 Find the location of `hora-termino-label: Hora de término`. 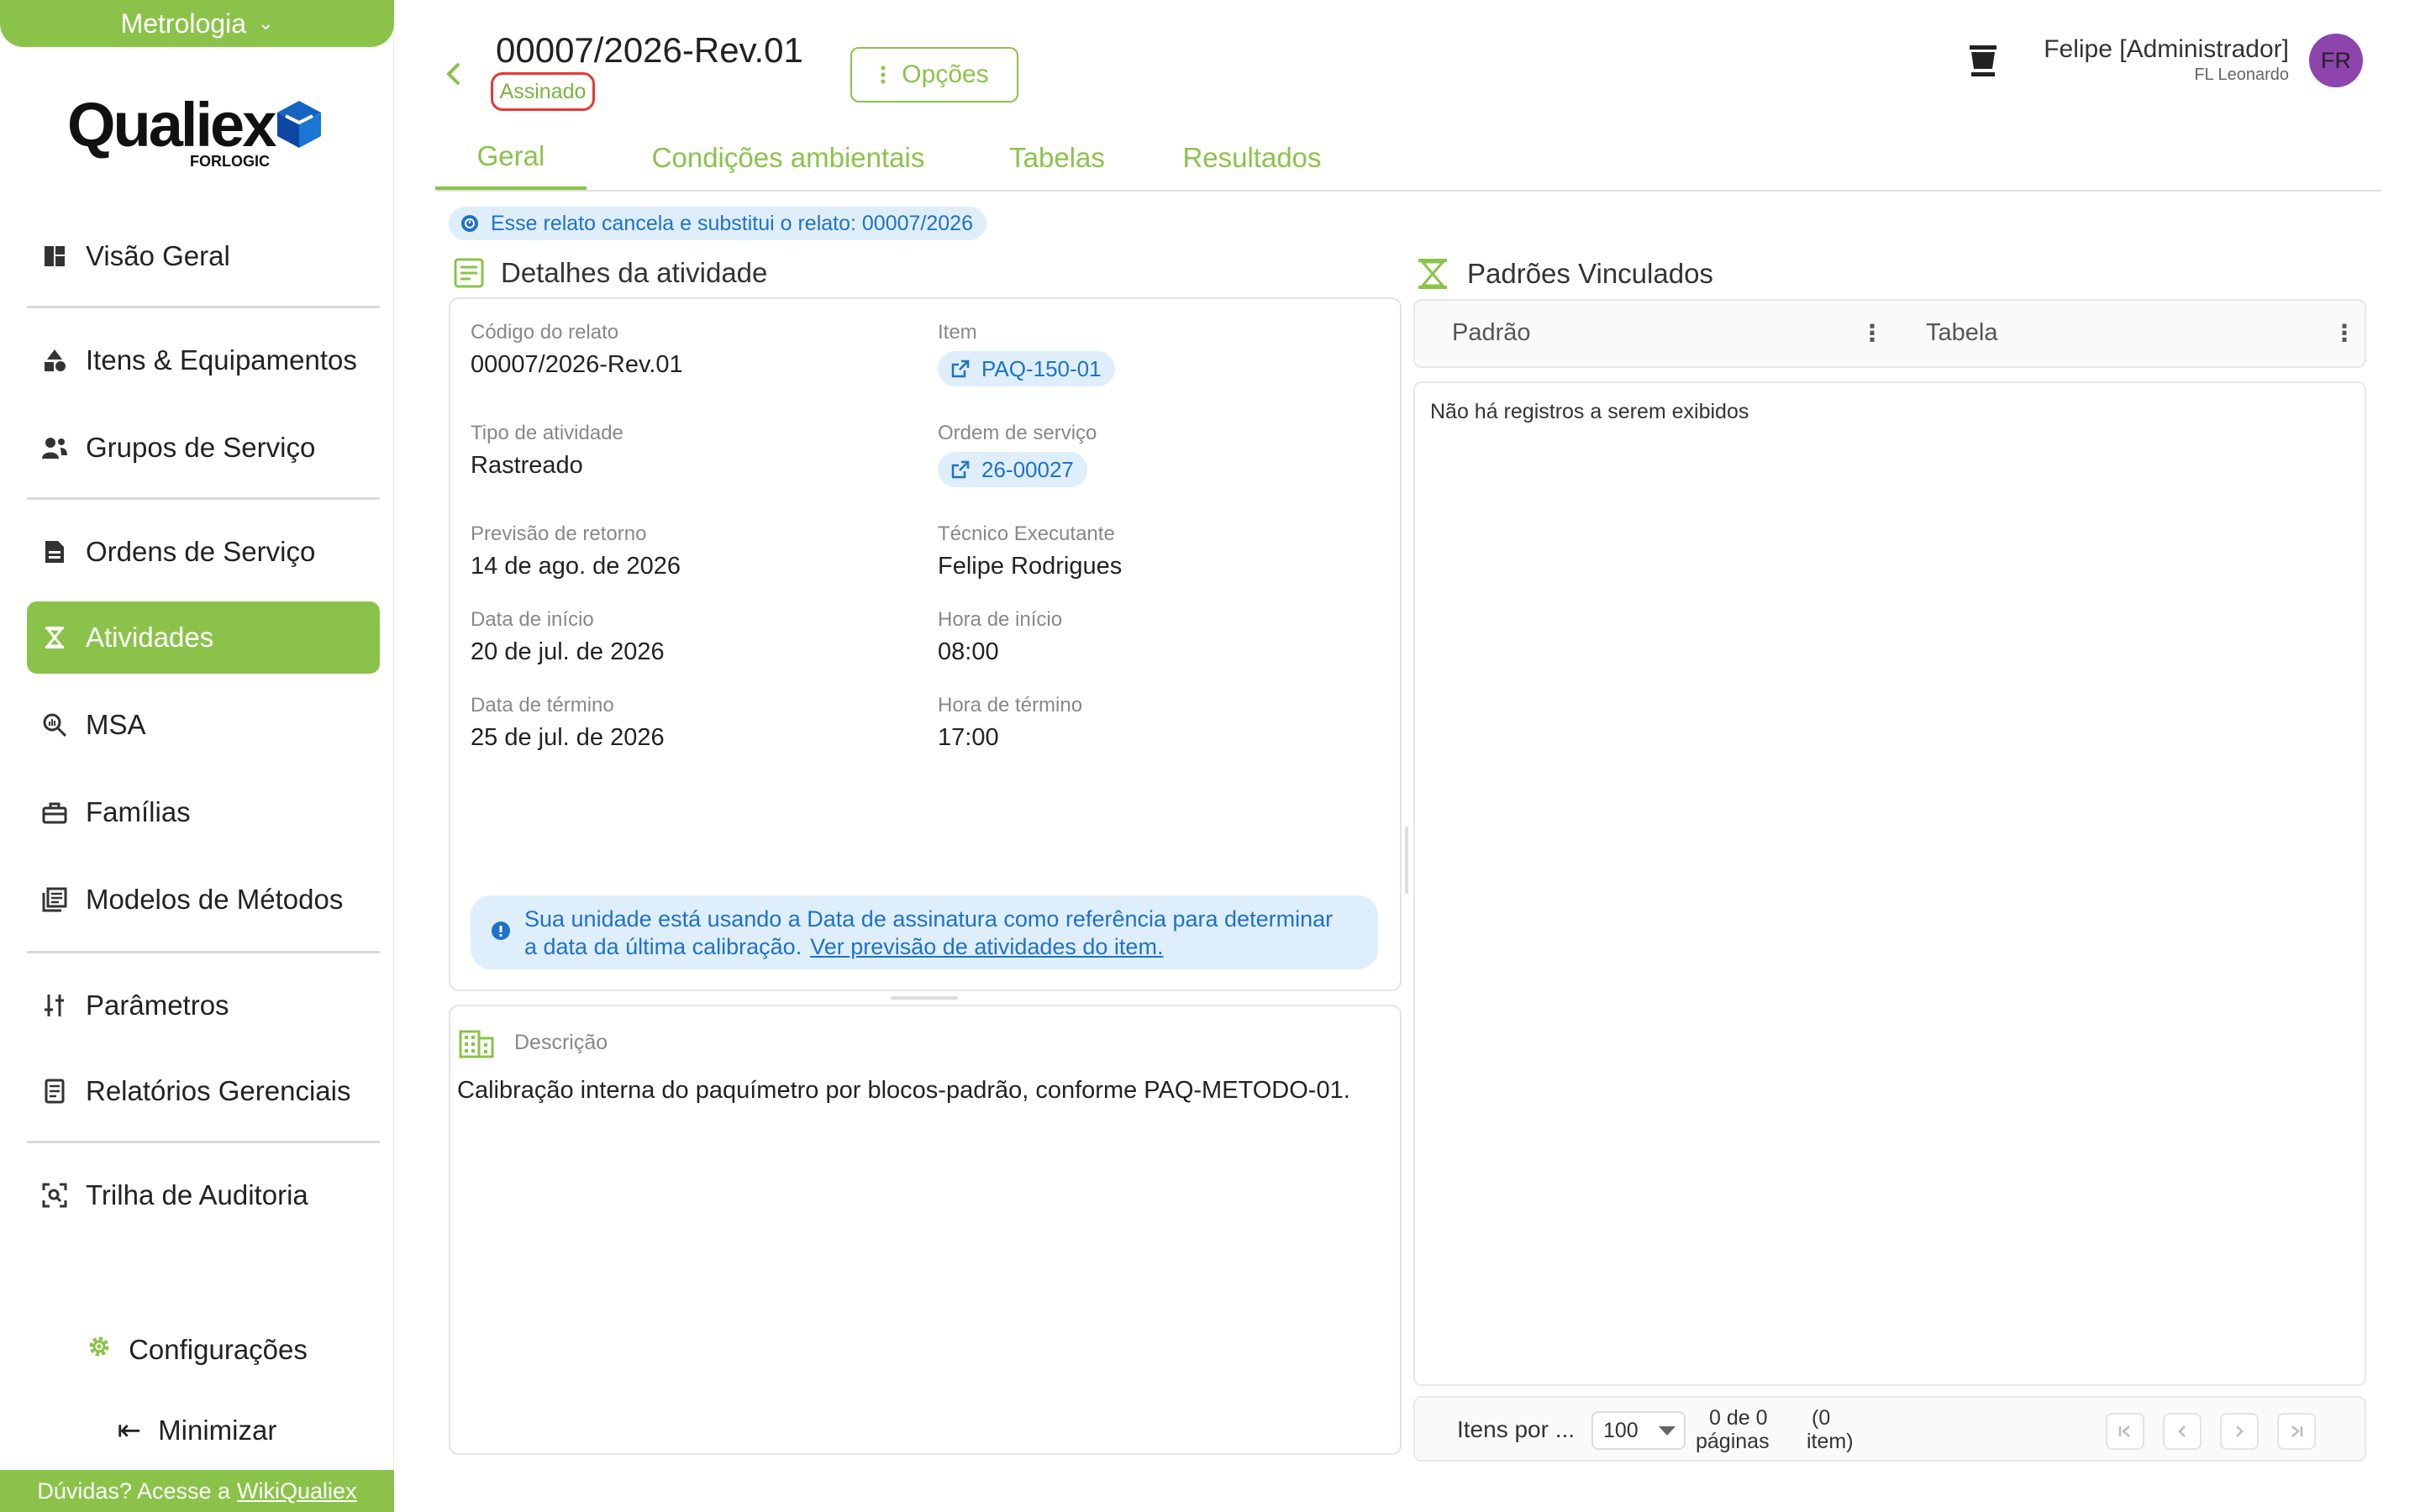

hora-termino-label: Hora de término is located at coordinates (1011, 705).